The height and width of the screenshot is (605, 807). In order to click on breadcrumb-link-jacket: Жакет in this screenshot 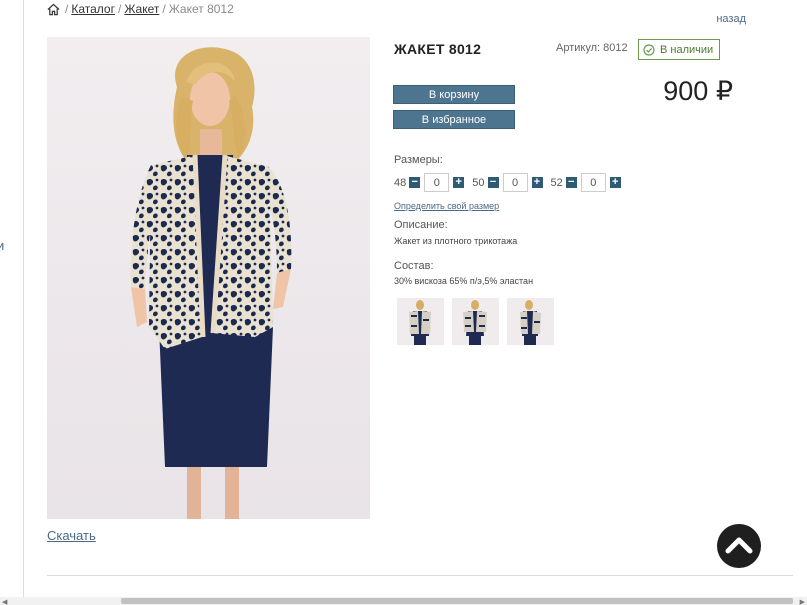, I will do `click(141, 9)`.